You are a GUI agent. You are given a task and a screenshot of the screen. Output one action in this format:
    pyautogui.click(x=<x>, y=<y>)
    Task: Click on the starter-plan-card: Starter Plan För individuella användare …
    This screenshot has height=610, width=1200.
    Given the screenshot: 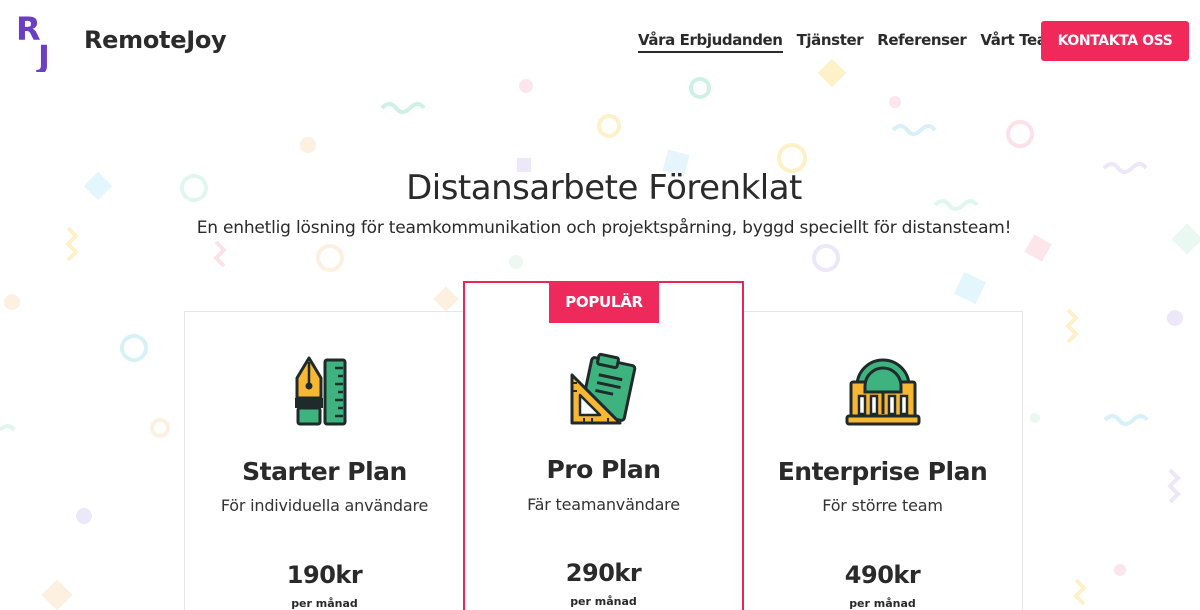 What is the action you would take?
    pyautogui.click(x=324, y=460)
    